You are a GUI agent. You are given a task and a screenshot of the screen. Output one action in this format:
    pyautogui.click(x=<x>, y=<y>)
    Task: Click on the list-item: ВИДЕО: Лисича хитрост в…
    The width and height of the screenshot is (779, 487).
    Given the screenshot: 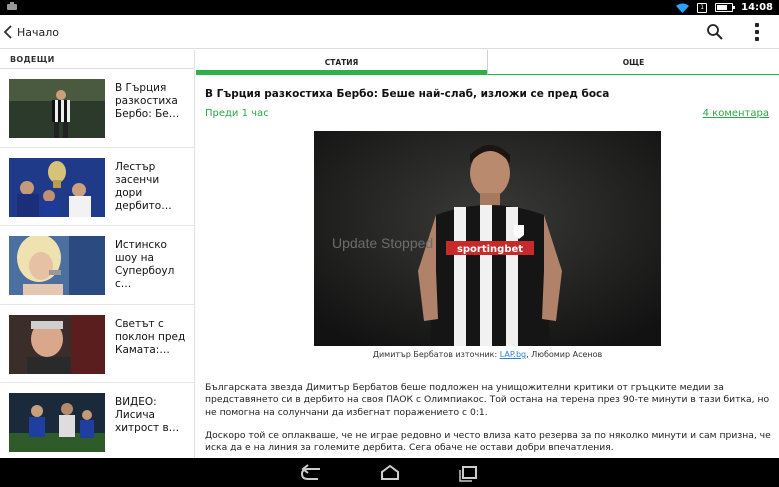 What is the action you would take?
    pyautogui.click(x=97, y=420)
    